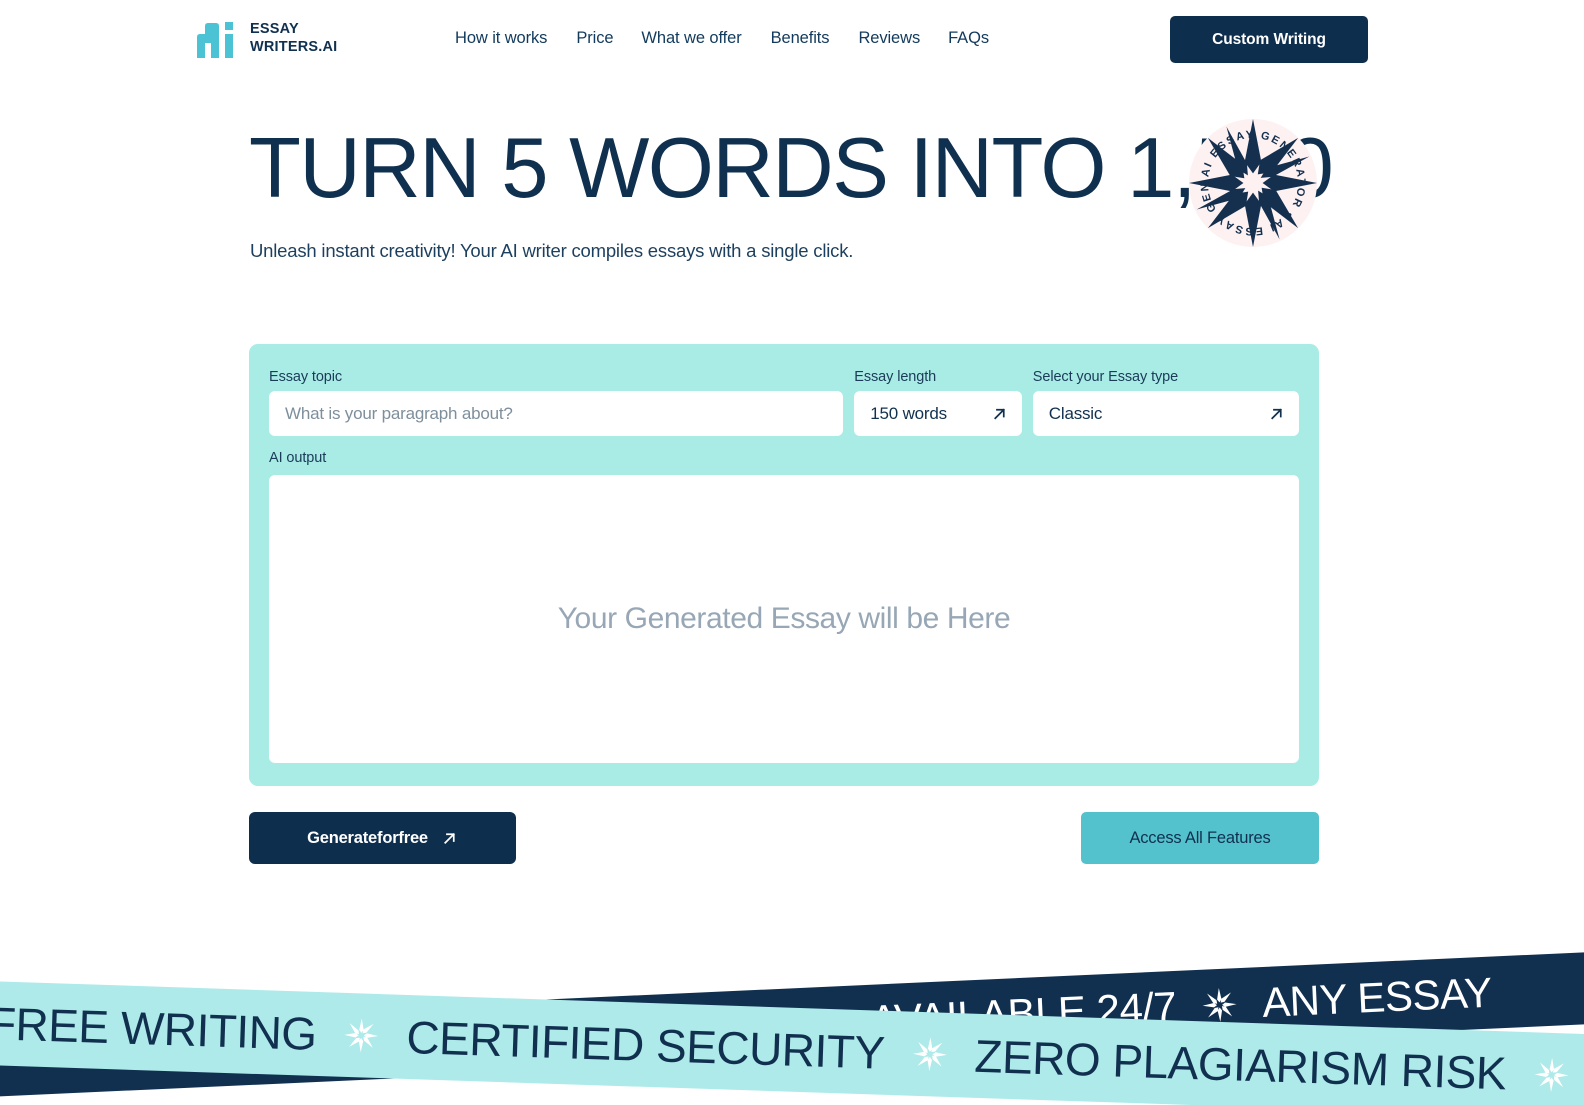 This screenshot has width=1584, height=1105. Describe the element at coordinates (903, 38) in the screenshot. I see `nav-item-reviews: Reviews` at that location.